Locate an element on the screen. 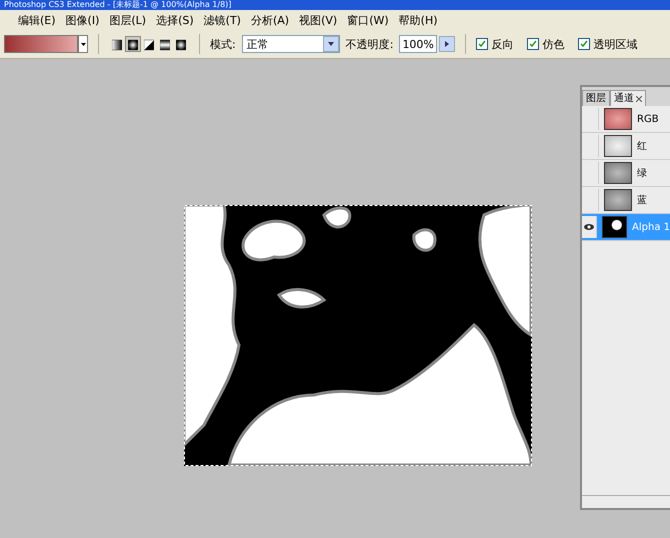 Image resolution: width=670 pixels, height=538 pixels. menu-item: 分析(A) is located at coordinates (270, 20).